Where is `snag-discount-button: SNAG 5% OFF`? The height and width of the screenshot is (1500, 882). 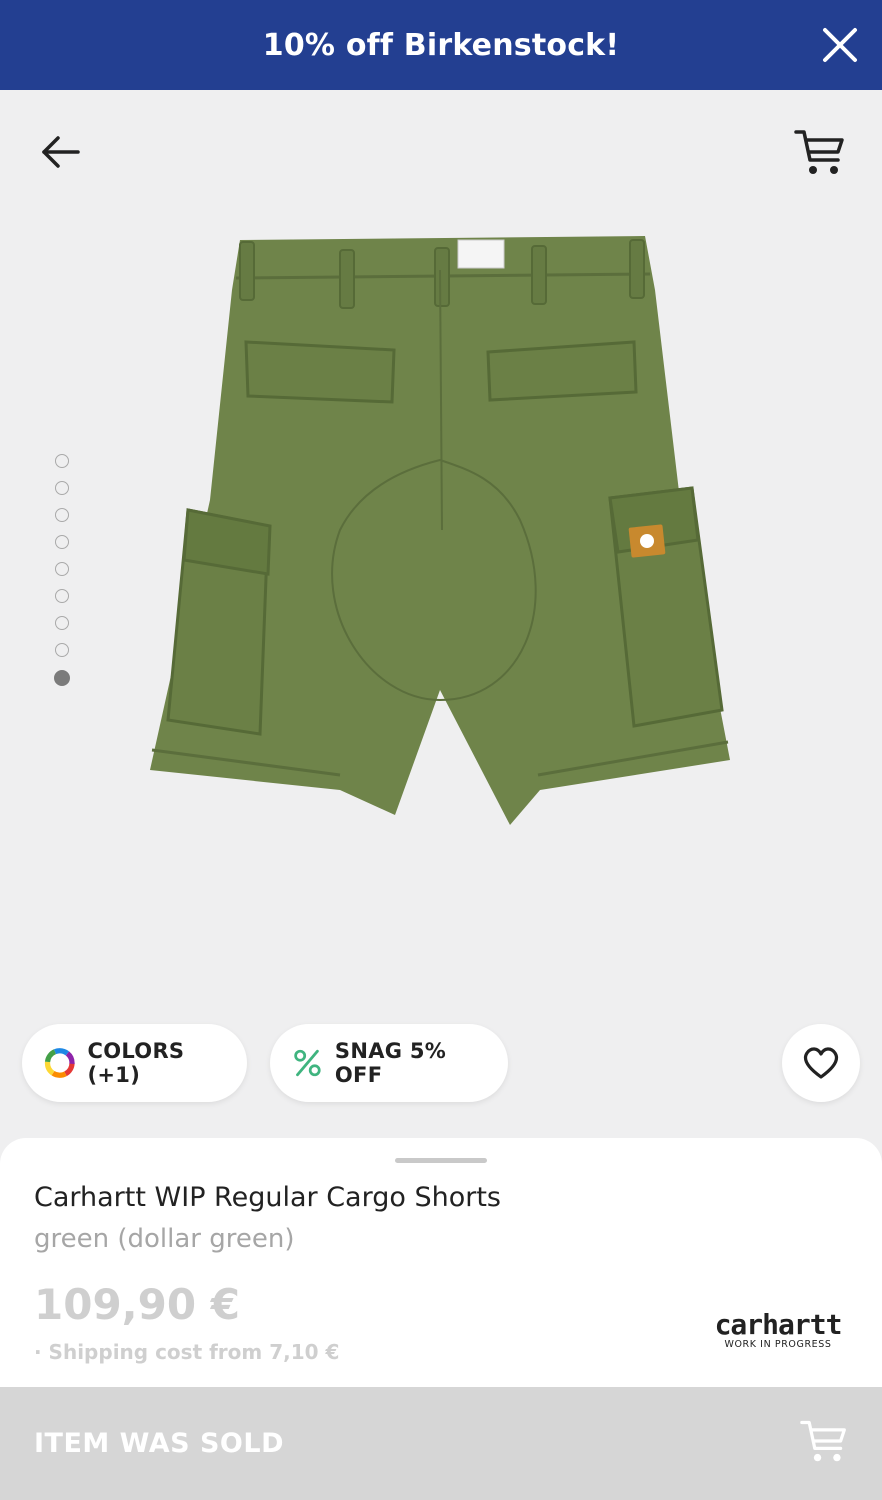 snag-discount-button: SNAG 5% OFF is located at coordinates (389, 1063).